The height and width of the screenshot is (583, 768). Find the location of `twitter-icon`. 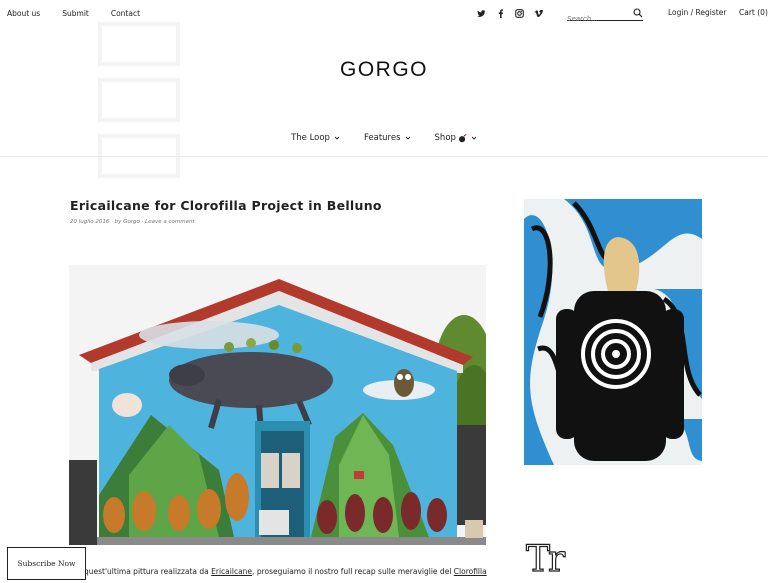

twitter-icon is located at coordinates (481, 13).